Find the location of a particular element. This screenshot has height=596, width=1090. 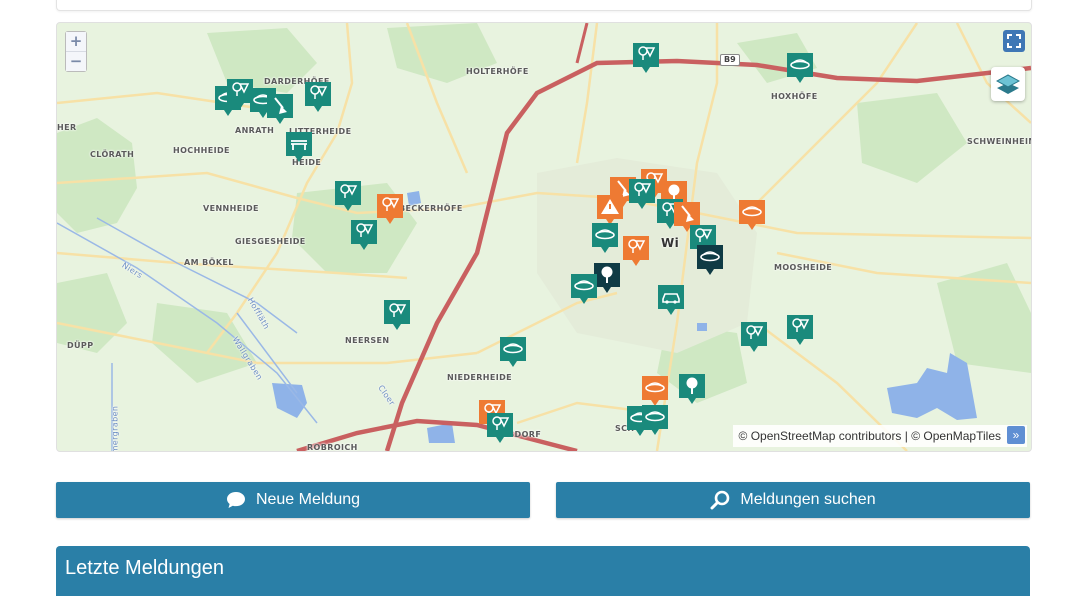

search-reports-button: Meldungen suchen is located at coordinates (793, 500).